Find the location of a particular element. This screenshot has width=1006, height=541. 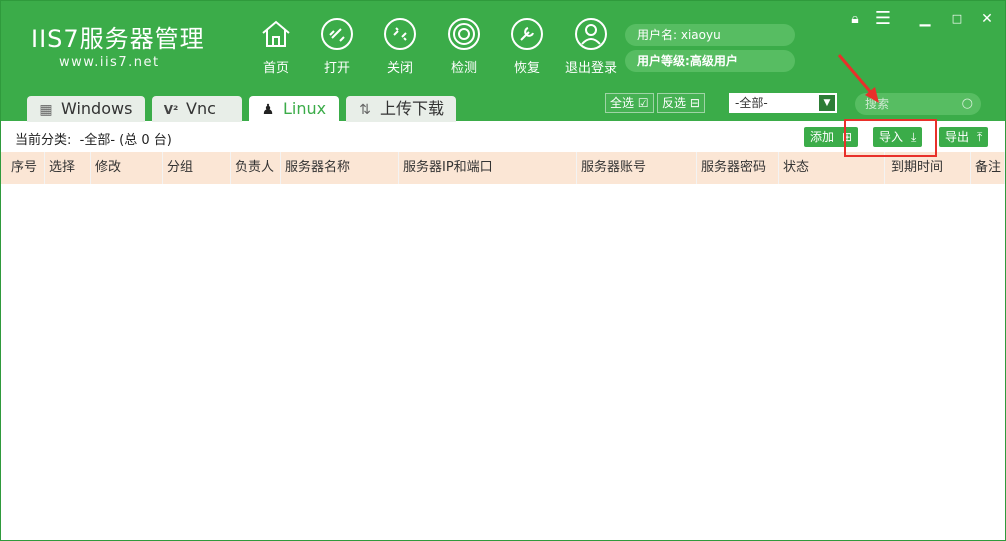

menu-icon: ☰ is located at coordinates (883, 18).